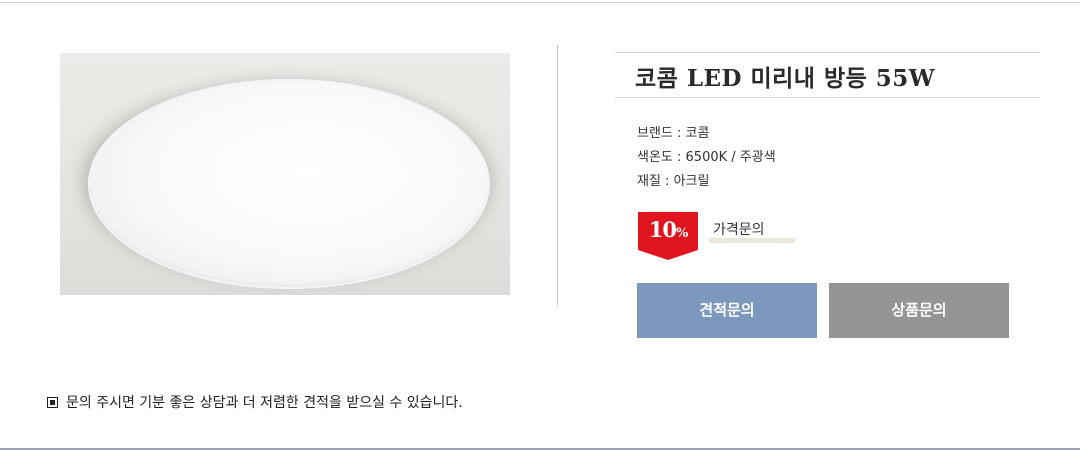  I want to click on spec-color-temperature: 색온도 : 6500K / 주광색, so click(706, 157).